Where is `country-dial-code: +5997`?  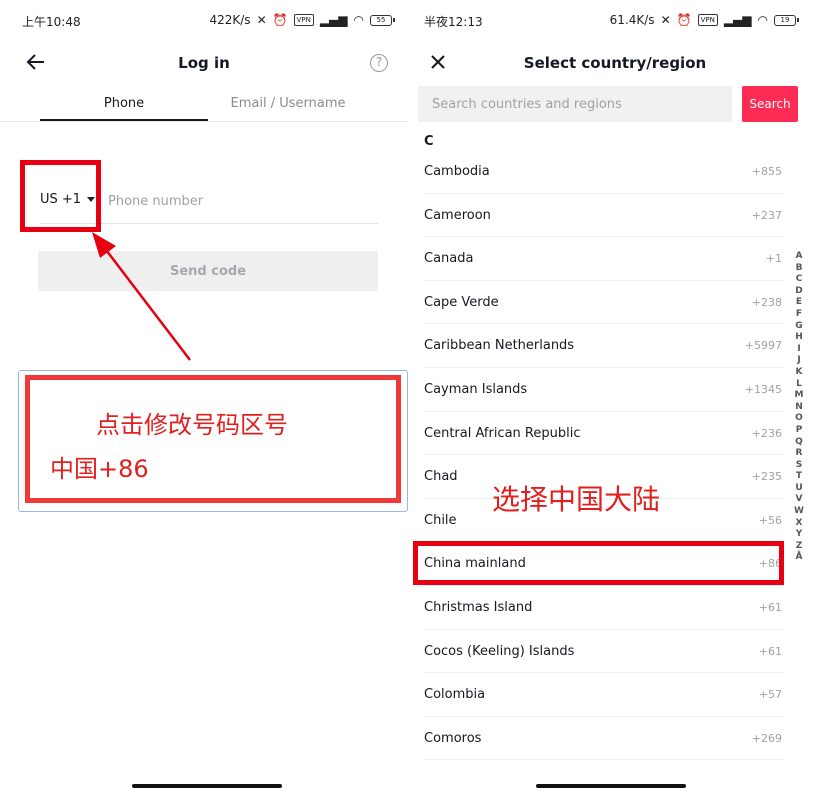 country-dial-code: +5997 is located at coordinates (763, 346).